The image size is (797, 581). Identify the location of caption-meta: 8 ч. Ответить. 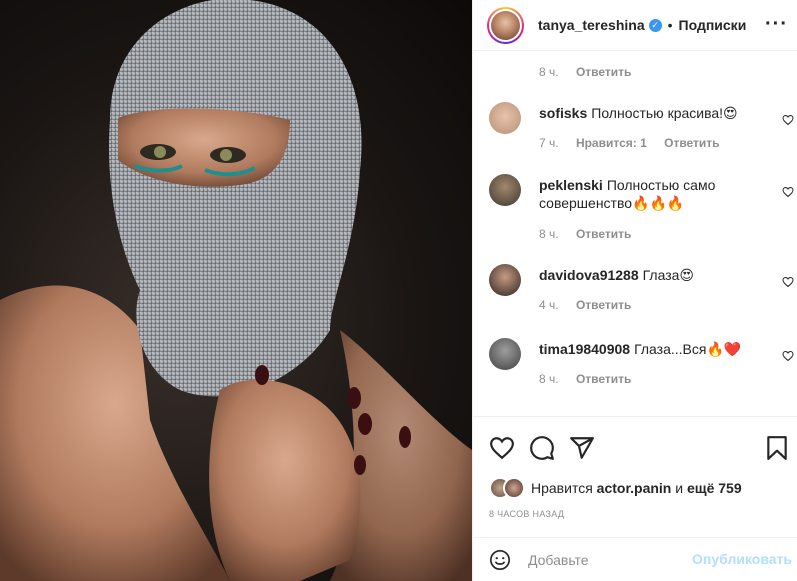
(585, 72).